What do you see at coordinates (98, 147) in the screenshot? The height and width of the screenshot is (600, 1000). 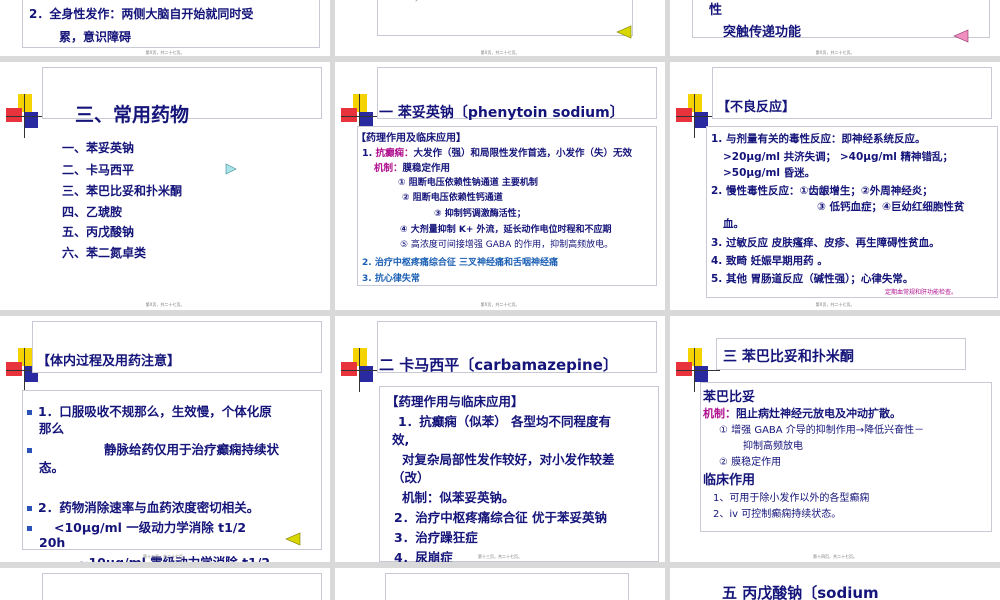 I see `drug-list-item: 一、苯妥英钠` at bounding box center [98, 147].